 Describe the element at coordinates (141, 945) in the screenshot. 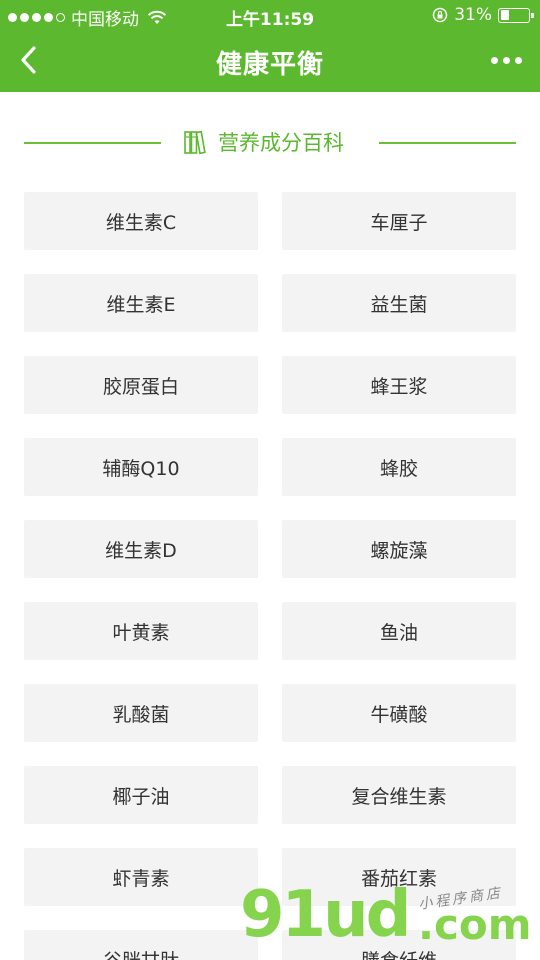

I see `nutrient-item: 谷胱甘肽` at that location.